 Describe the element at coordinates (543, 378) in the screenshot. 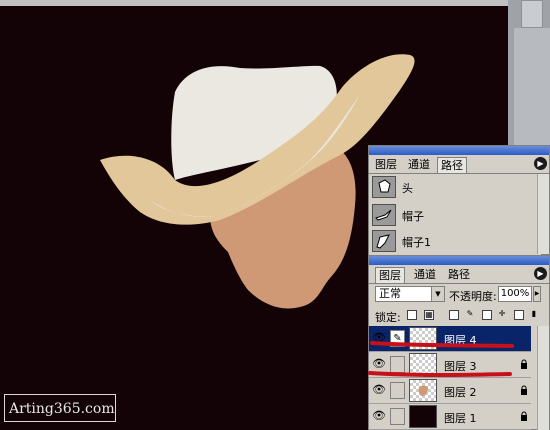

I see `layers-scrollbar` at that location.